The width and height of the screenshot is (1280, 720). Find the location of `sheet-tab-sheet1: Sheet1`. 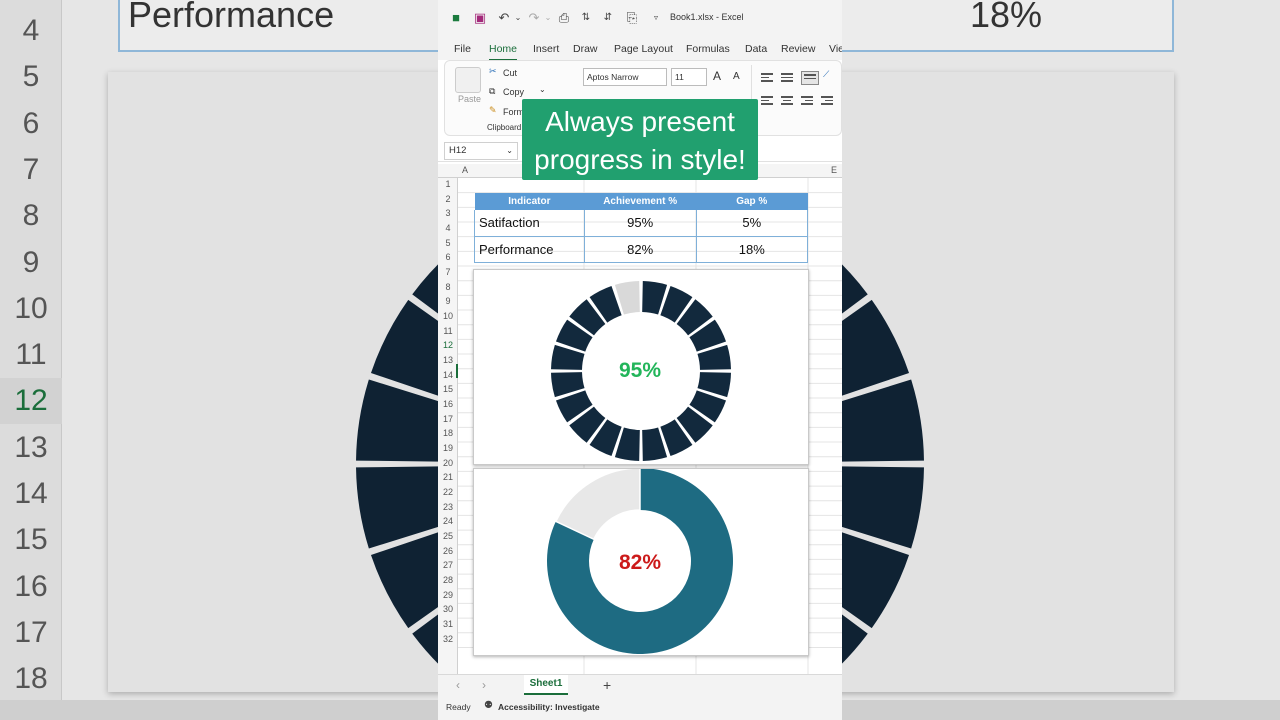

sheet-tab-sheet1: Sheet1 is located at coordinates (546, 685).